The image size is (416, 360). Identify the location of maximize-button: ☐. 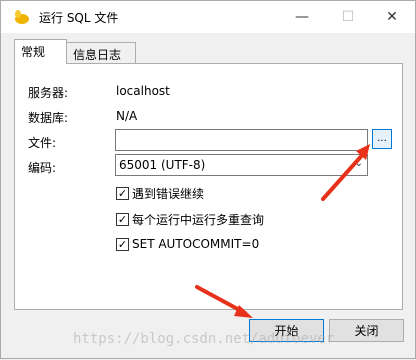
(348, 17).